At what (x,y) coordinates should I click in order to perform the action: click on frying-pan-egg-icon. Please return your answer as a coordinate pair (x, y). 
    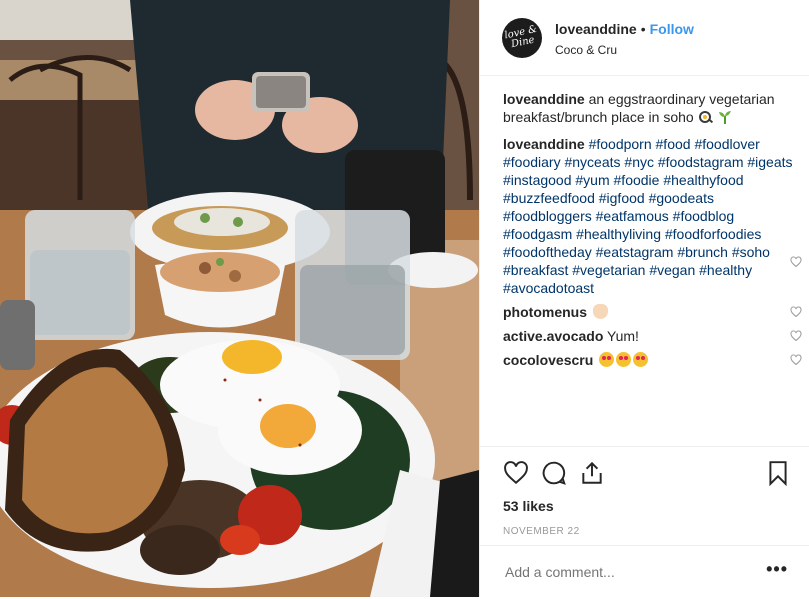
    Looking at the image, I should click on (705, 117).